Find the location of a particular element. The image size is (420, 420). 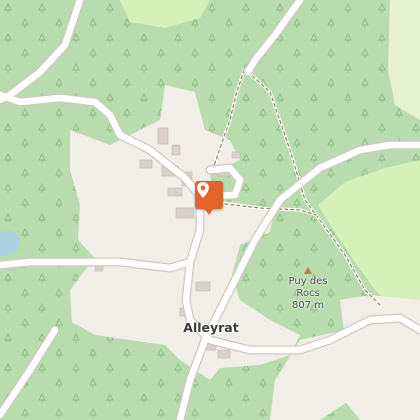

map-pin-marker is located at coordinates (209, 198).